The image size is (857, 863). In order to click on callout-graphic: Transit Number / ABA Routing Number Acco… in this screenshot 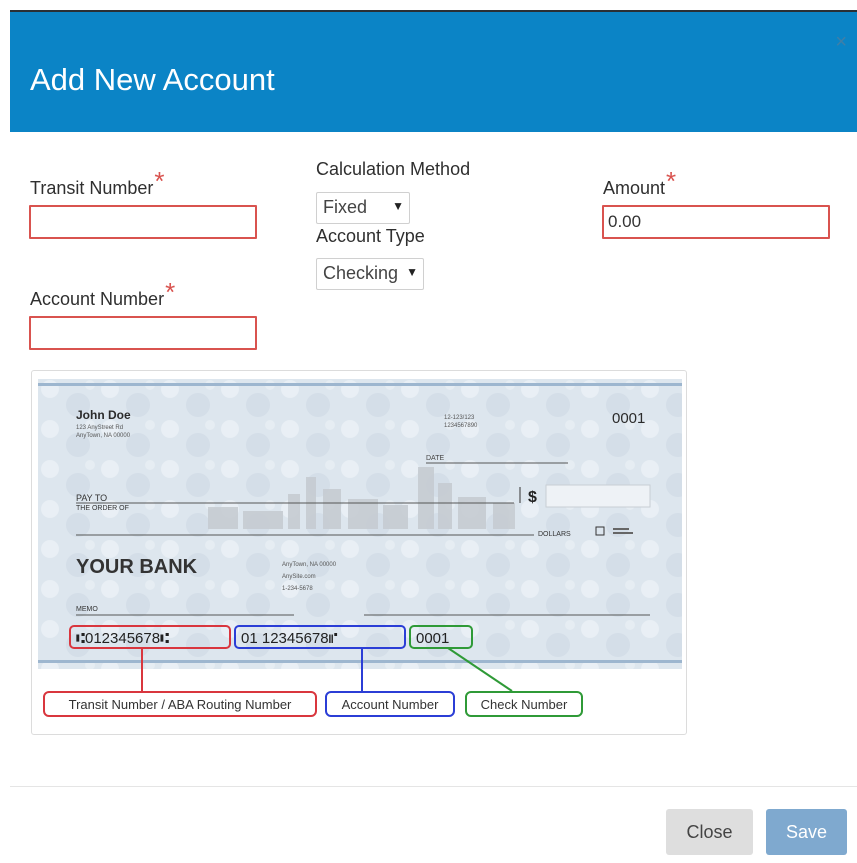, I will do `click(313, 682)`.